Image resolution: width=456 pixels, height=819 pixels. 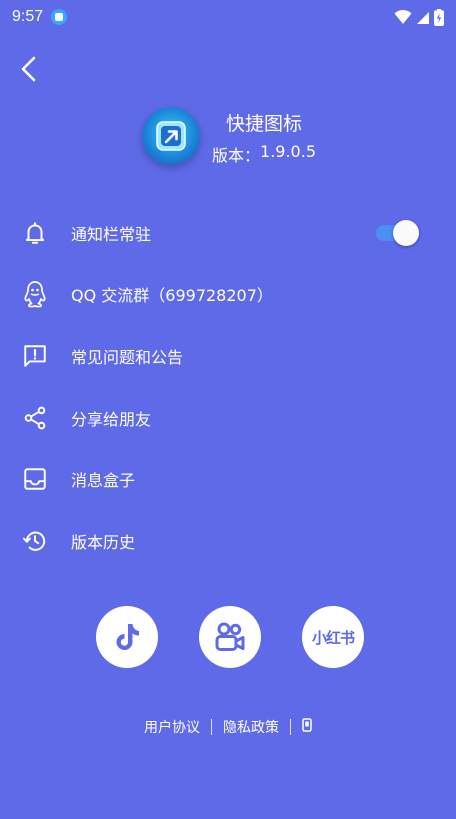 I want to click on app-logo, so click(x=171, y=136).